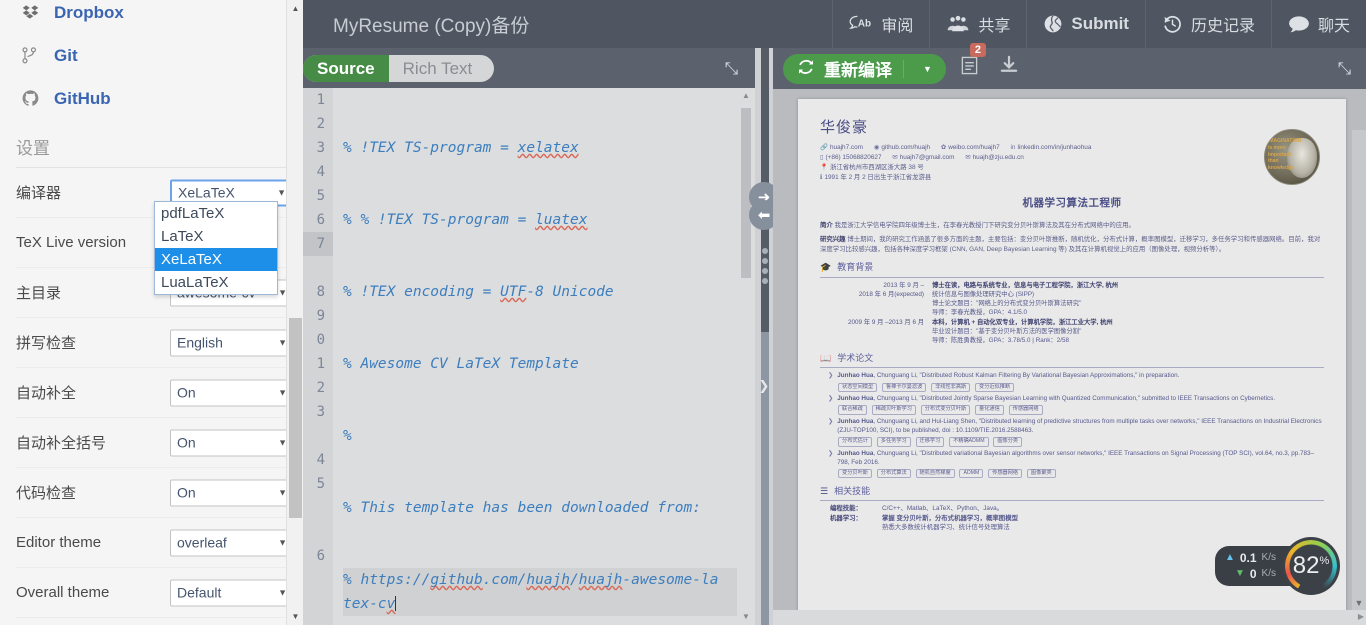 This screenshot has width=1366, height=625. What do you see at coordinates (826, 358) in the screenshot?
I see `book-icon: 📖` at bounding box center [826, 358].